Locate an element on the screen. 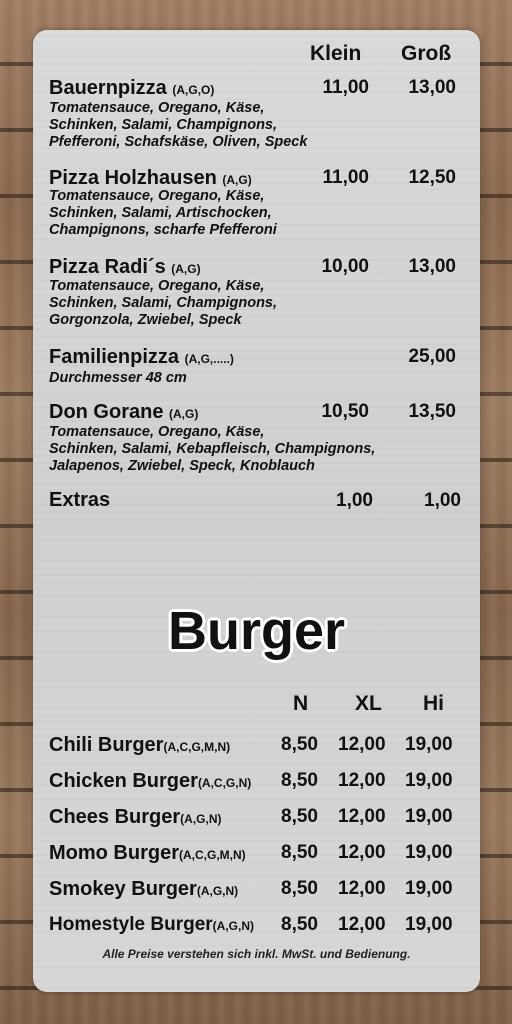  price-klein: 10,00 is located at coordinates (345, 266).